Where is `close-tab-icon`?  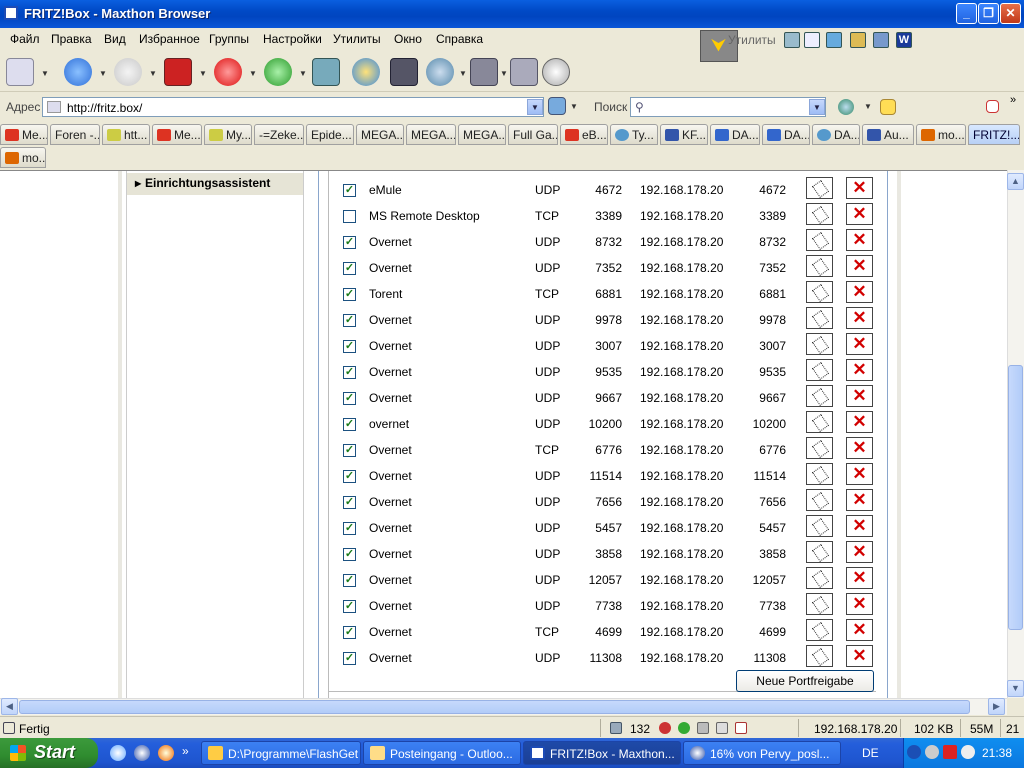 close-tab-icon is located at coordinates (178, 72).